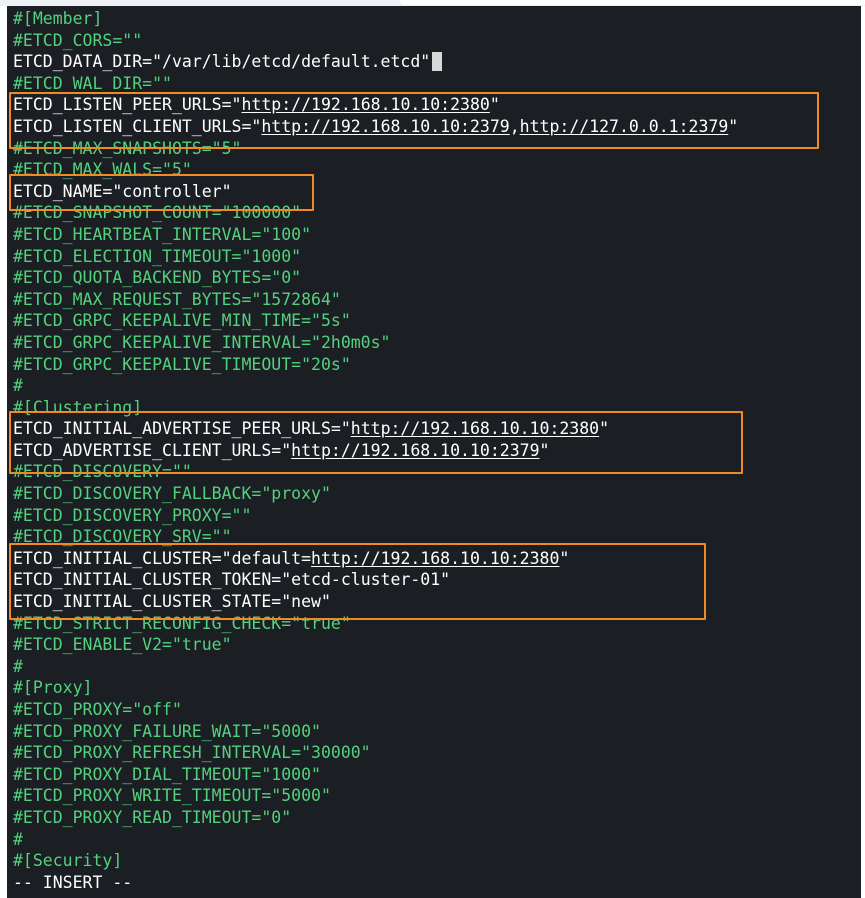  Describe the element at coordinates (78, 407) in the screenshot. I see `comment-line: #[Clustering]` at that location.